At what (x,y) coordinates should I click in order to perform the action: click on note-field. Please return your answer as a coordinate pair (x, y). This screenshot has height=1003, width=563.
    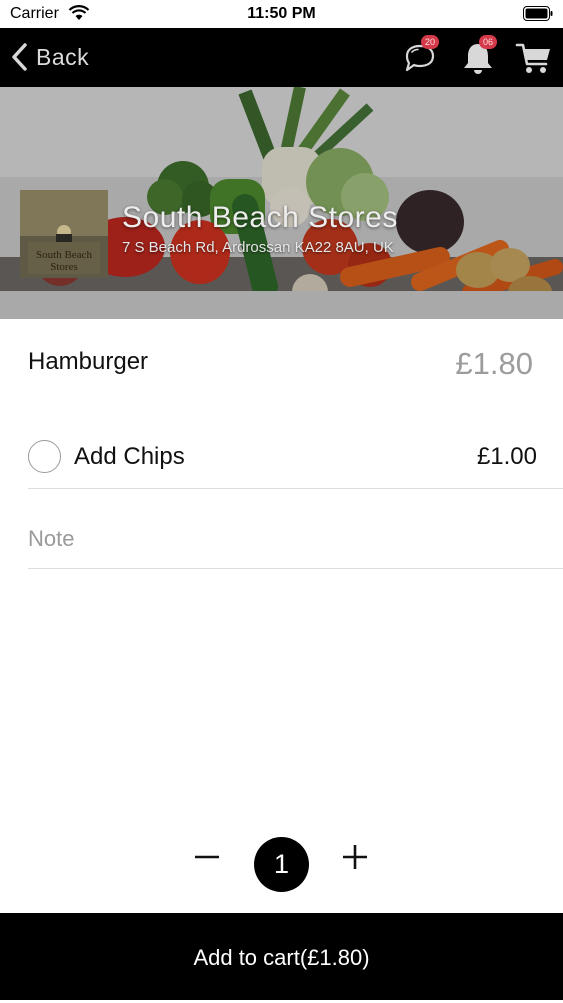
    Looking at the image, I should click on (295, 539).